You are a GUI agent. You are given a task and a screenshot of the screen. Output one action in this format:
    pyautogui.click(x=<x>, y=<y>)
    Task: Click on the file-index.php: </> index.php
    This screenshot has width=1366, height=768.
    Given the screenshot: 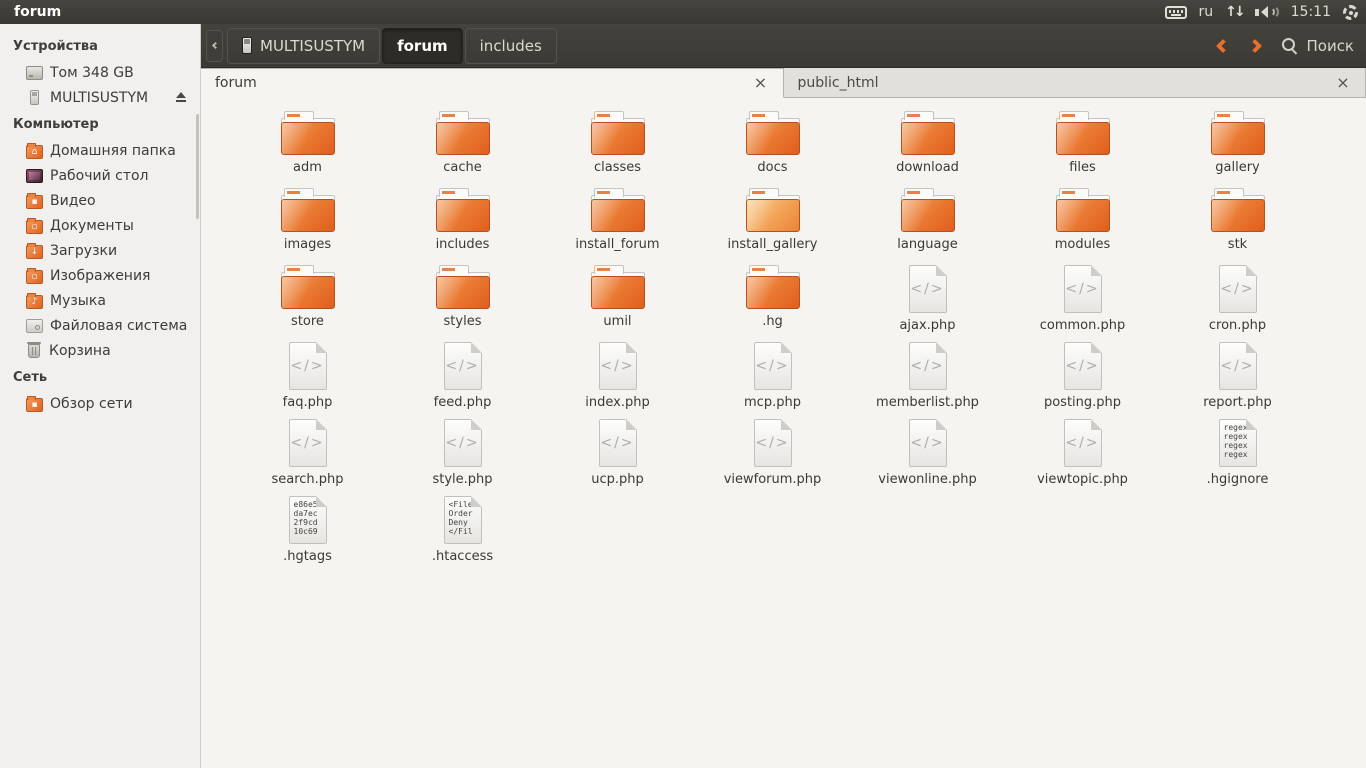 What is the action you would take?
    pyautogui.click(x=617, y=373)
    